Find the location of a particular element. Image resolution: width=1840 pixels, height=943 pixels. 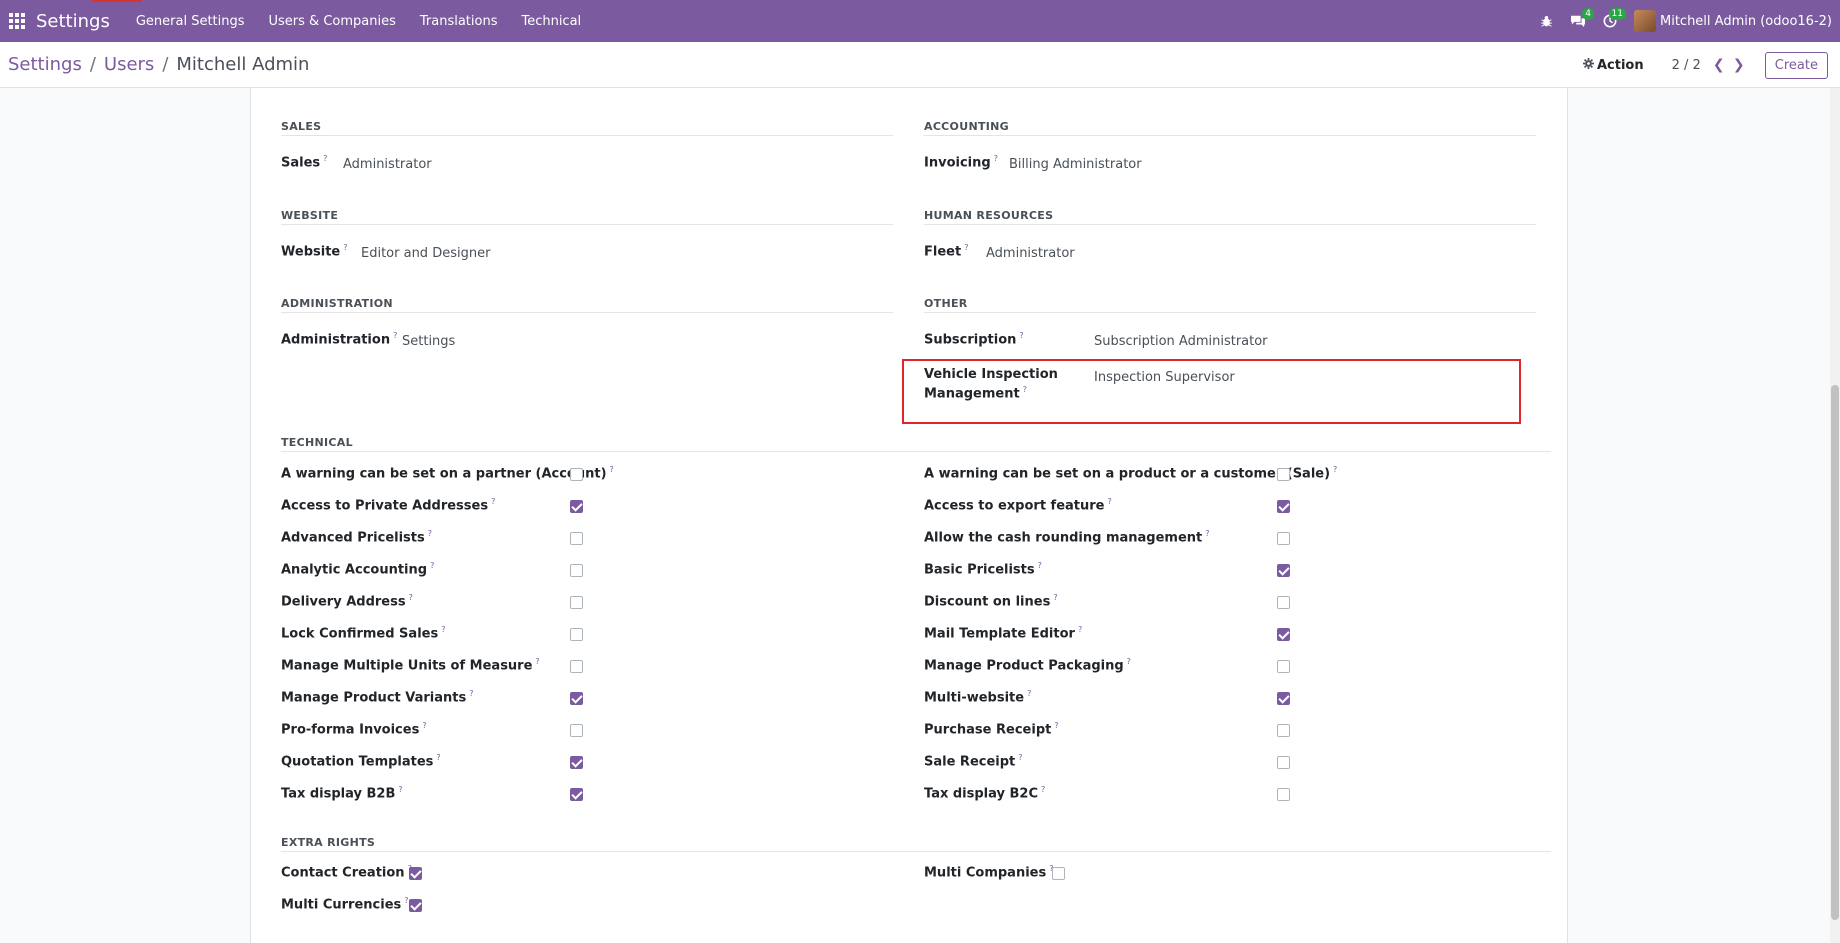

checkbox-label-tax-display-b2c: Tax display B2C? is located at coordinates (985, 793).